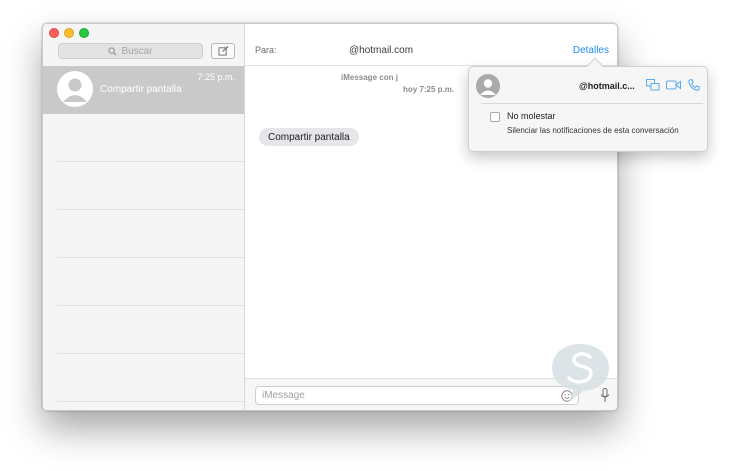 Image resolution: width=730 pixels, height=471 pixels. I want to click on phone-icon, so click(694, 85).